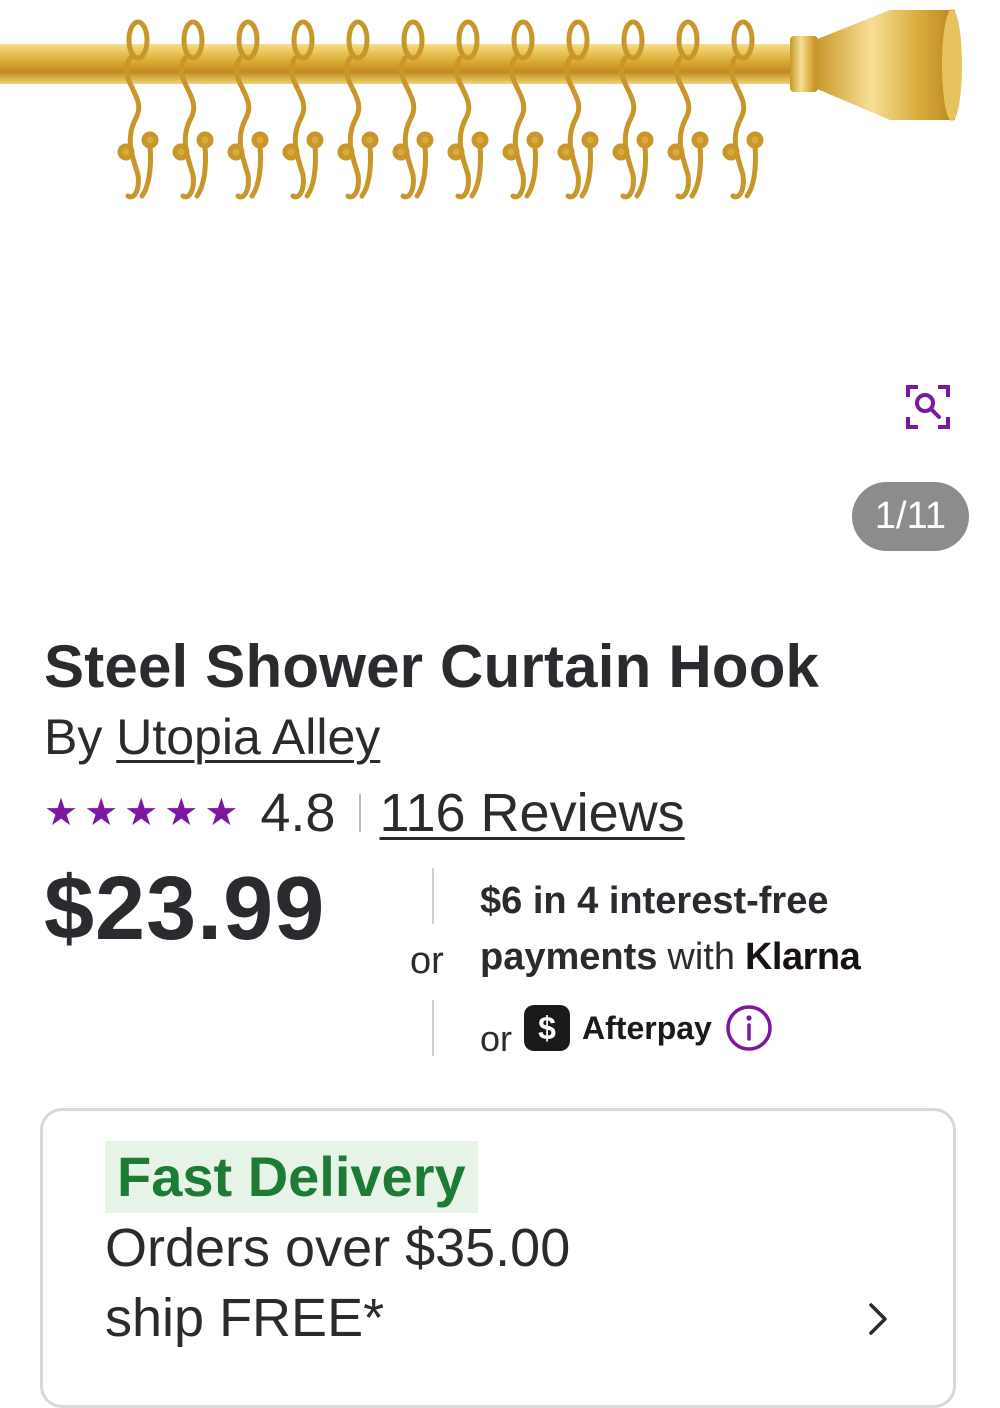  Describe the element at coordinates (654, 901) in the screenshot. I see `installments-text: $6 in 4 interest-free` at that location.